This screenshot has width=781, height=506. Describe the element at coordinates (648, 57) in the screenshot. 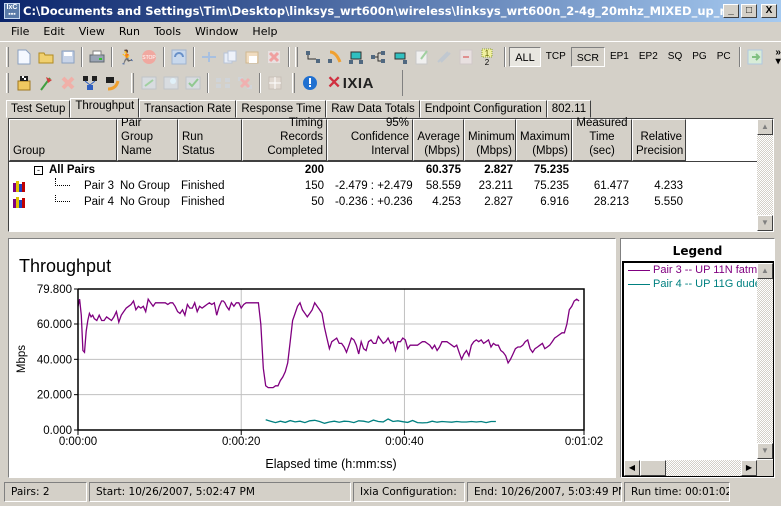

I see `filter-ep2-button: EP2` at that location.